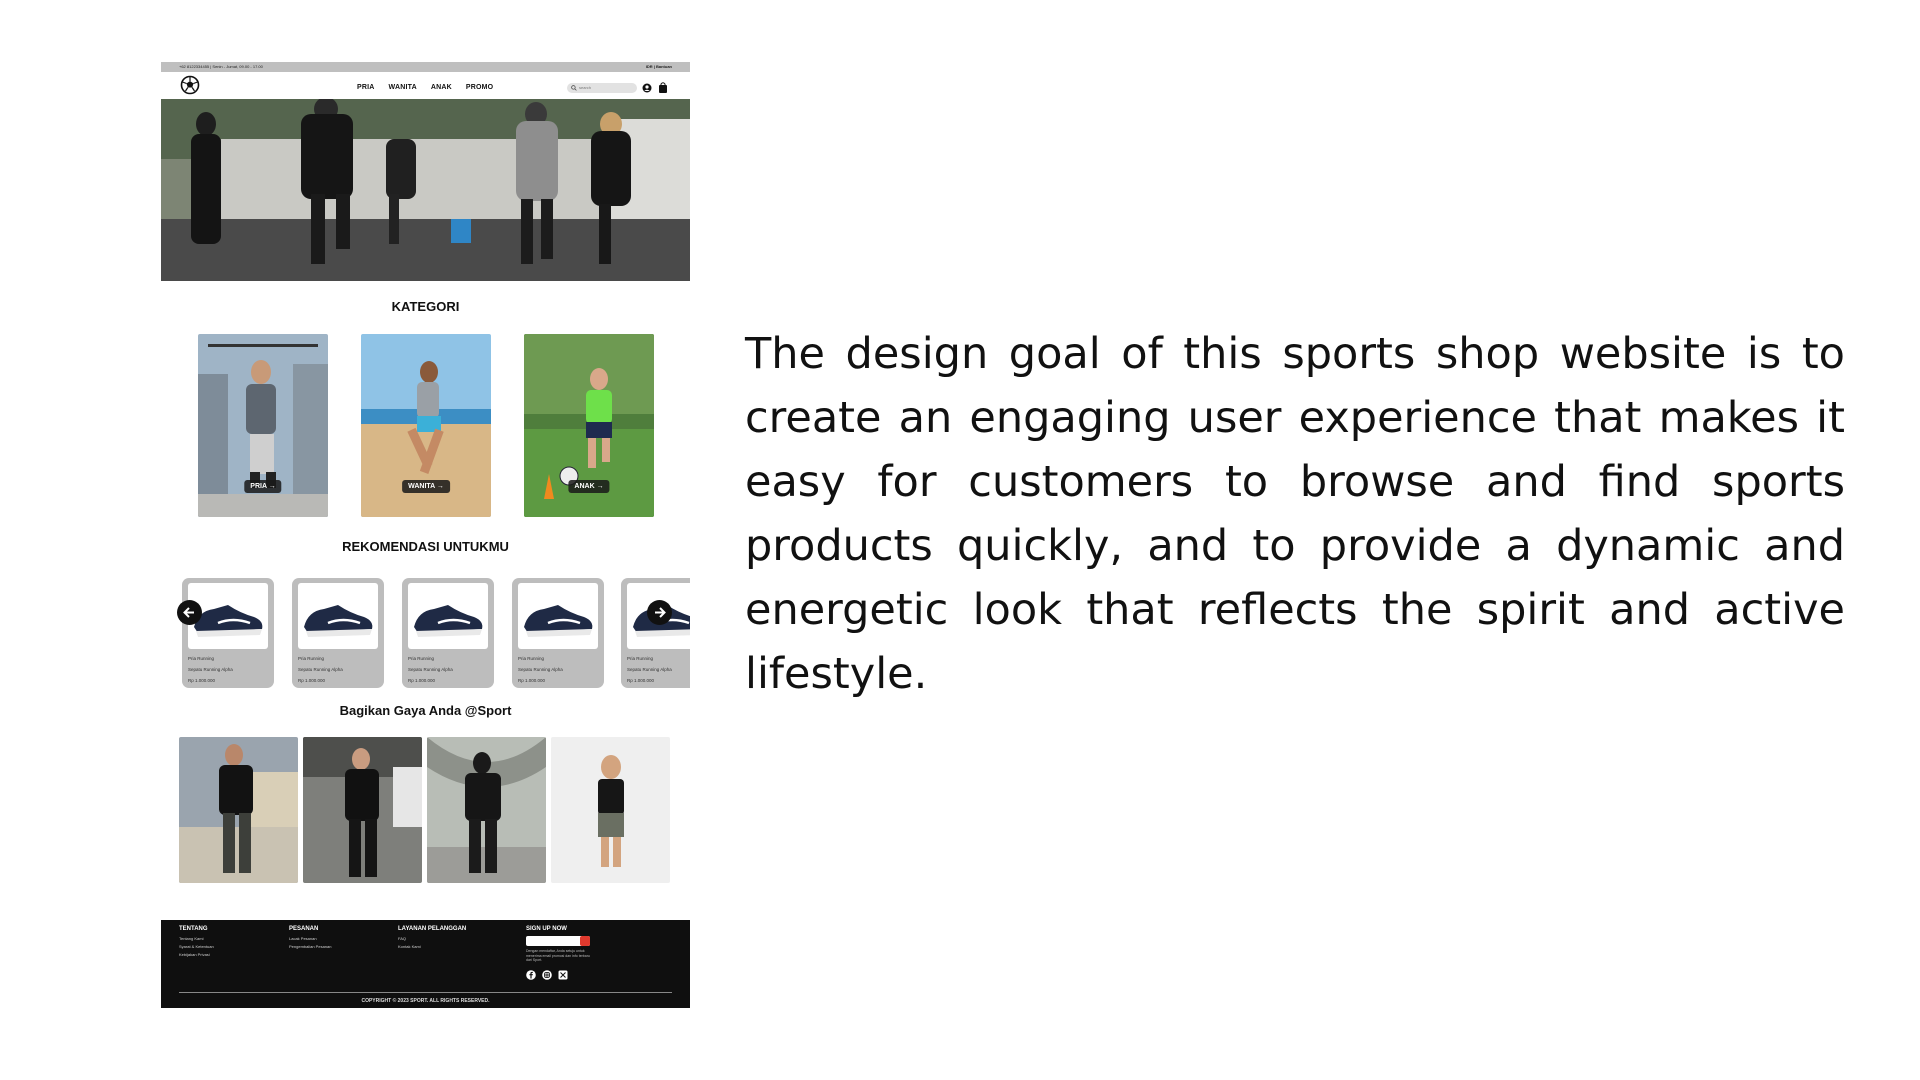 This screenshot has width=1920, height=1080. Describe the element at coordinates (425, 546) in the screenshot. I see `rekomendasi-heading: REKOMENDASI UNTUKMU` at that location.